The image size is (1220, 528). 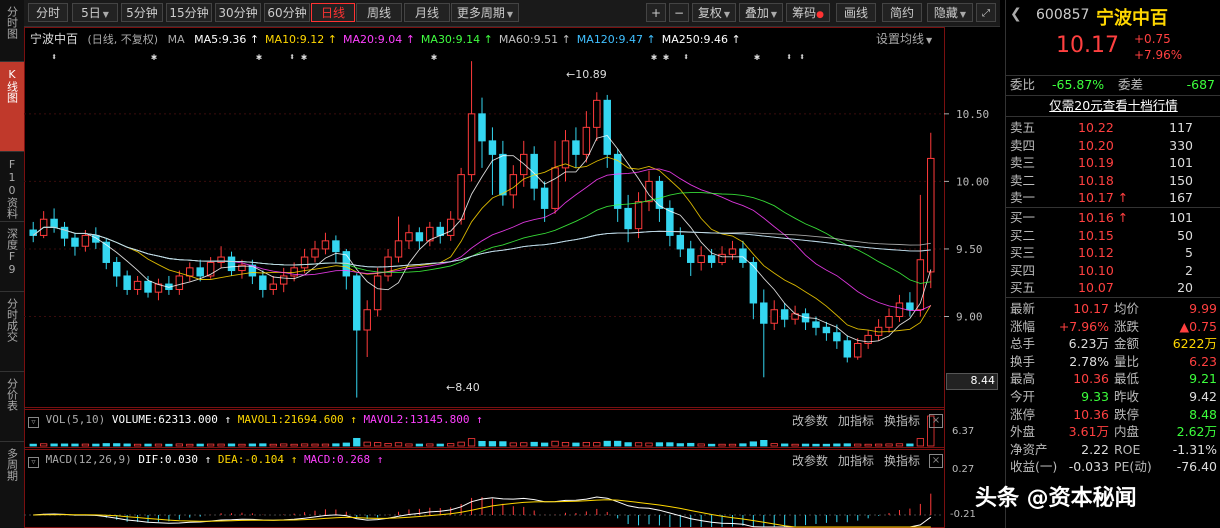 I want to click on period-5day: 5日 ▼, so click(x=95, y=12).